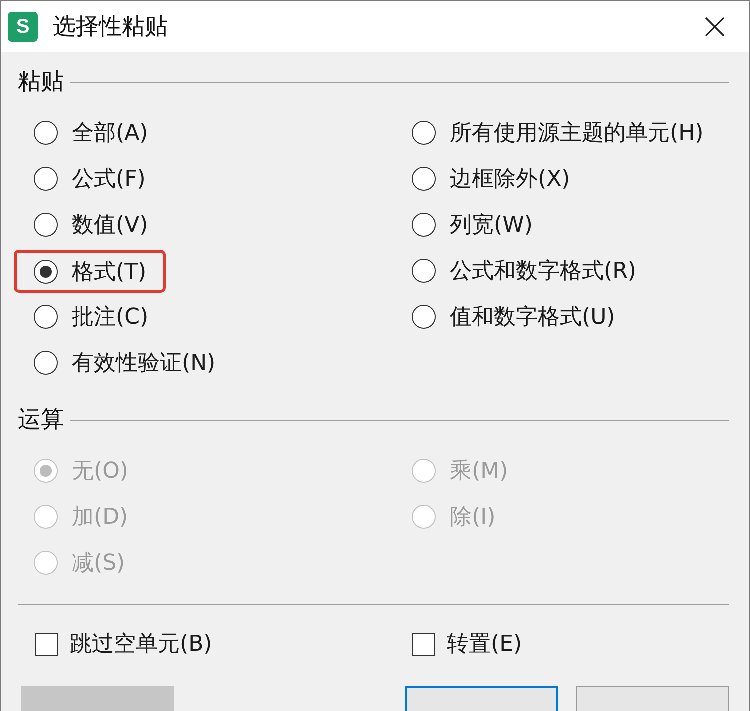  Describe the element at coordinates (467, 644) in the screenshot. I see `checkbox-option: 转置(E)` at that location.